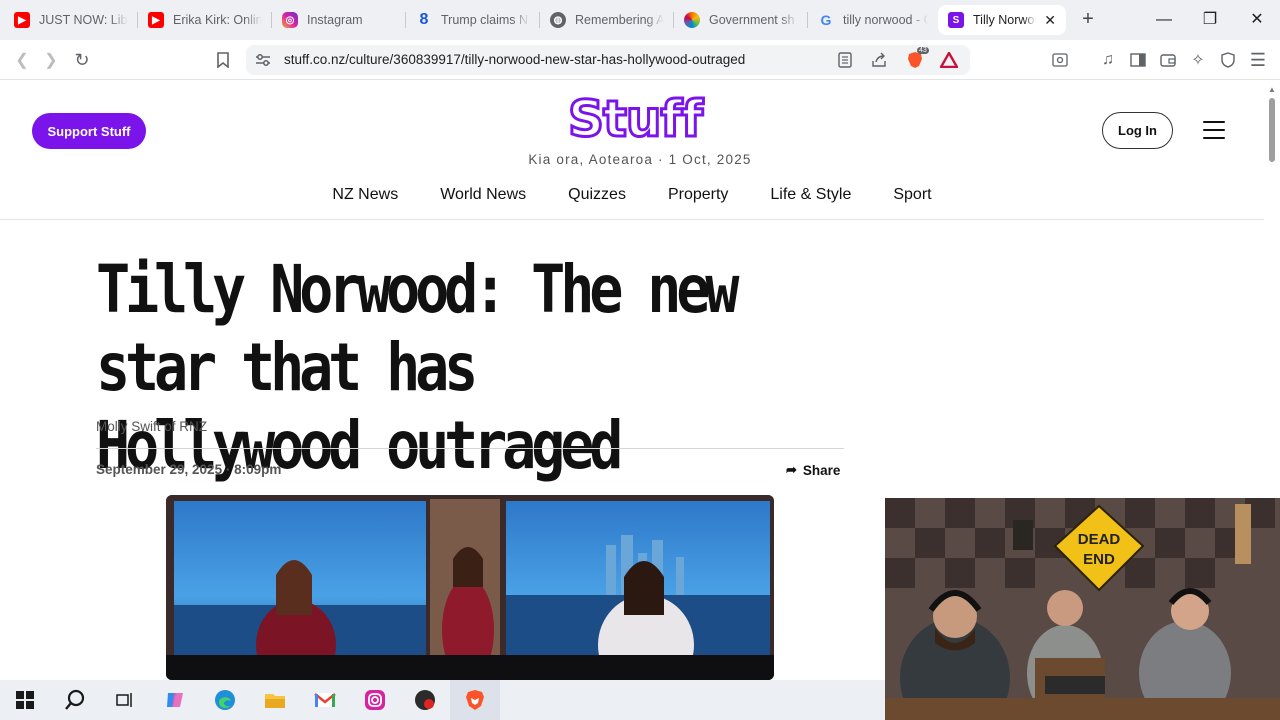 The height and width of the screenshot is (720, 1280). I want to click on nav-nz-news: NZ News, so click(365, 195).